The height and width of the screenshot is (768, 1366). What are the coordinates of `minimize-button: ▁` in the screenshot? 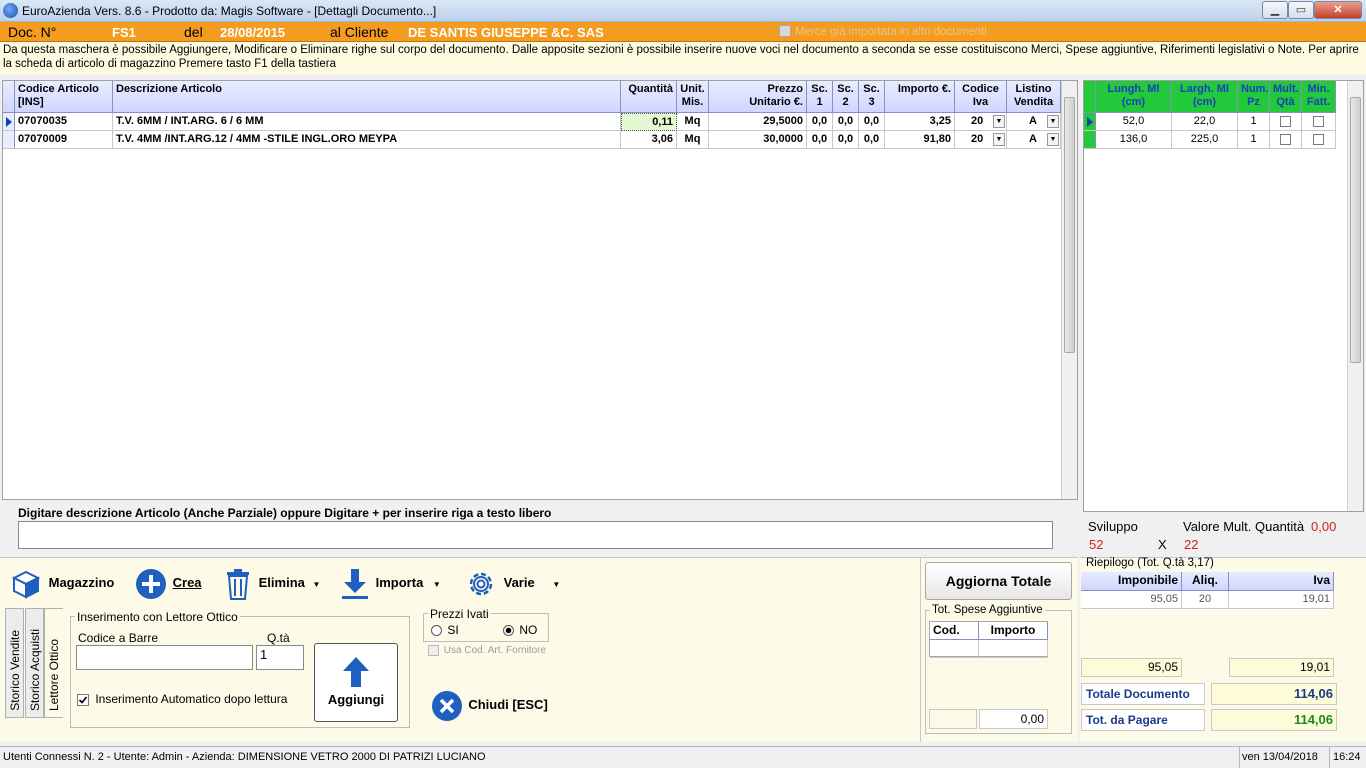 It's located at (1275, 10).